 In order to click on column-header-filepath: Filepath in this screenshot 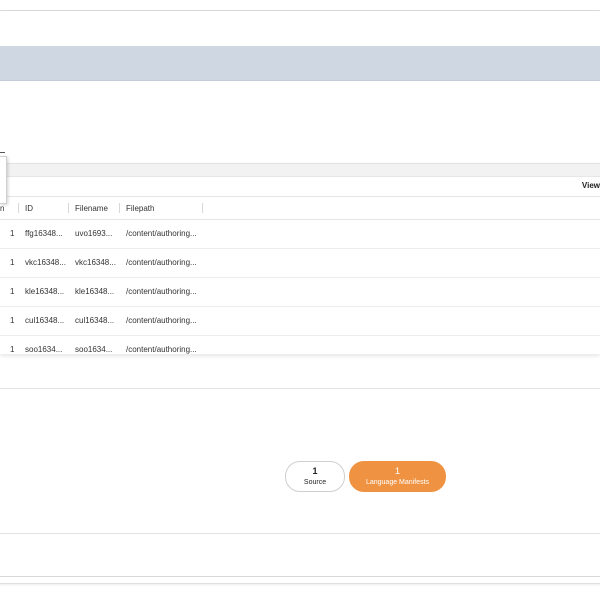, I will do `click(140, 208)`.